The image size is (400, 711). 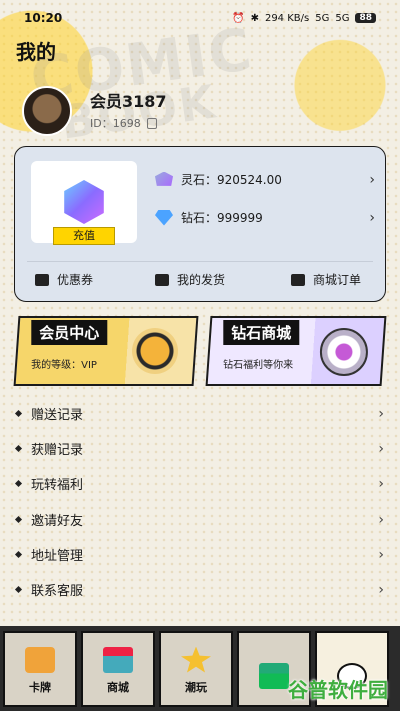 What do you see at coordinates (365, 18) in the screenshot?
I see `battery-indicator: 88` at bounding box center [365, 18].